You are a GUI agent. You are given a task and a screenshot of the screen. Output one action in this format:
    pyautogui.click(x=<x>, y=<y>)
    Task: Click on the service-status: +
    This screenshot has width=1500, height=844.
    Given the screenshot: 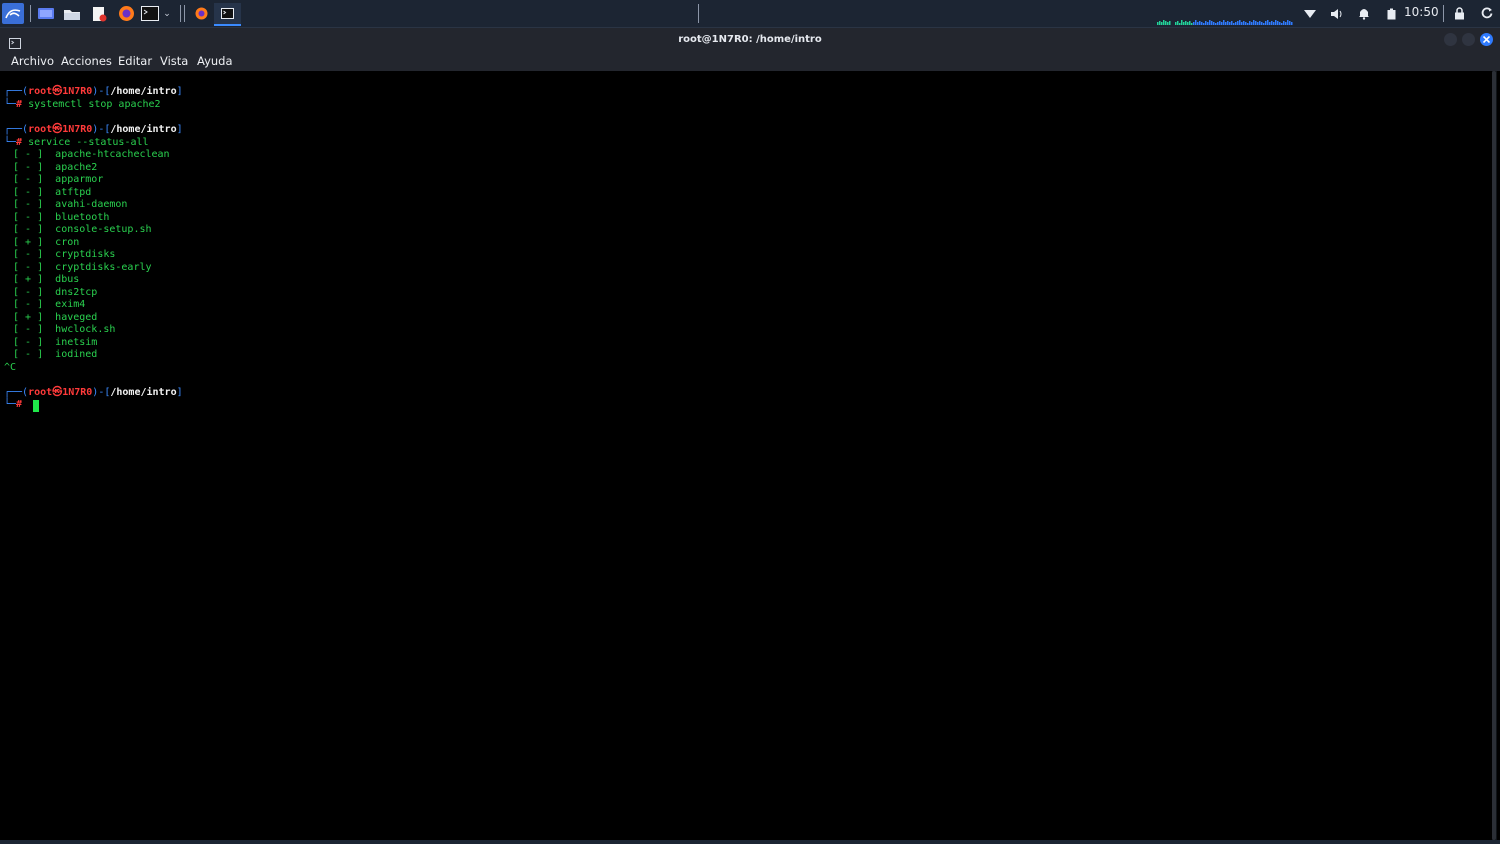 What is the action you would take?
    pyautogui.click(x=28, y=242)
    